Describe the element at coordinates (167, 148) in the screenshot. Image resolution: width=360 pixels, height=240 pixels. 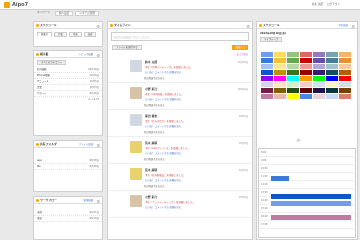
I see `feed-body: 予定「Aipo7リリース」を登録しました。` at that location.